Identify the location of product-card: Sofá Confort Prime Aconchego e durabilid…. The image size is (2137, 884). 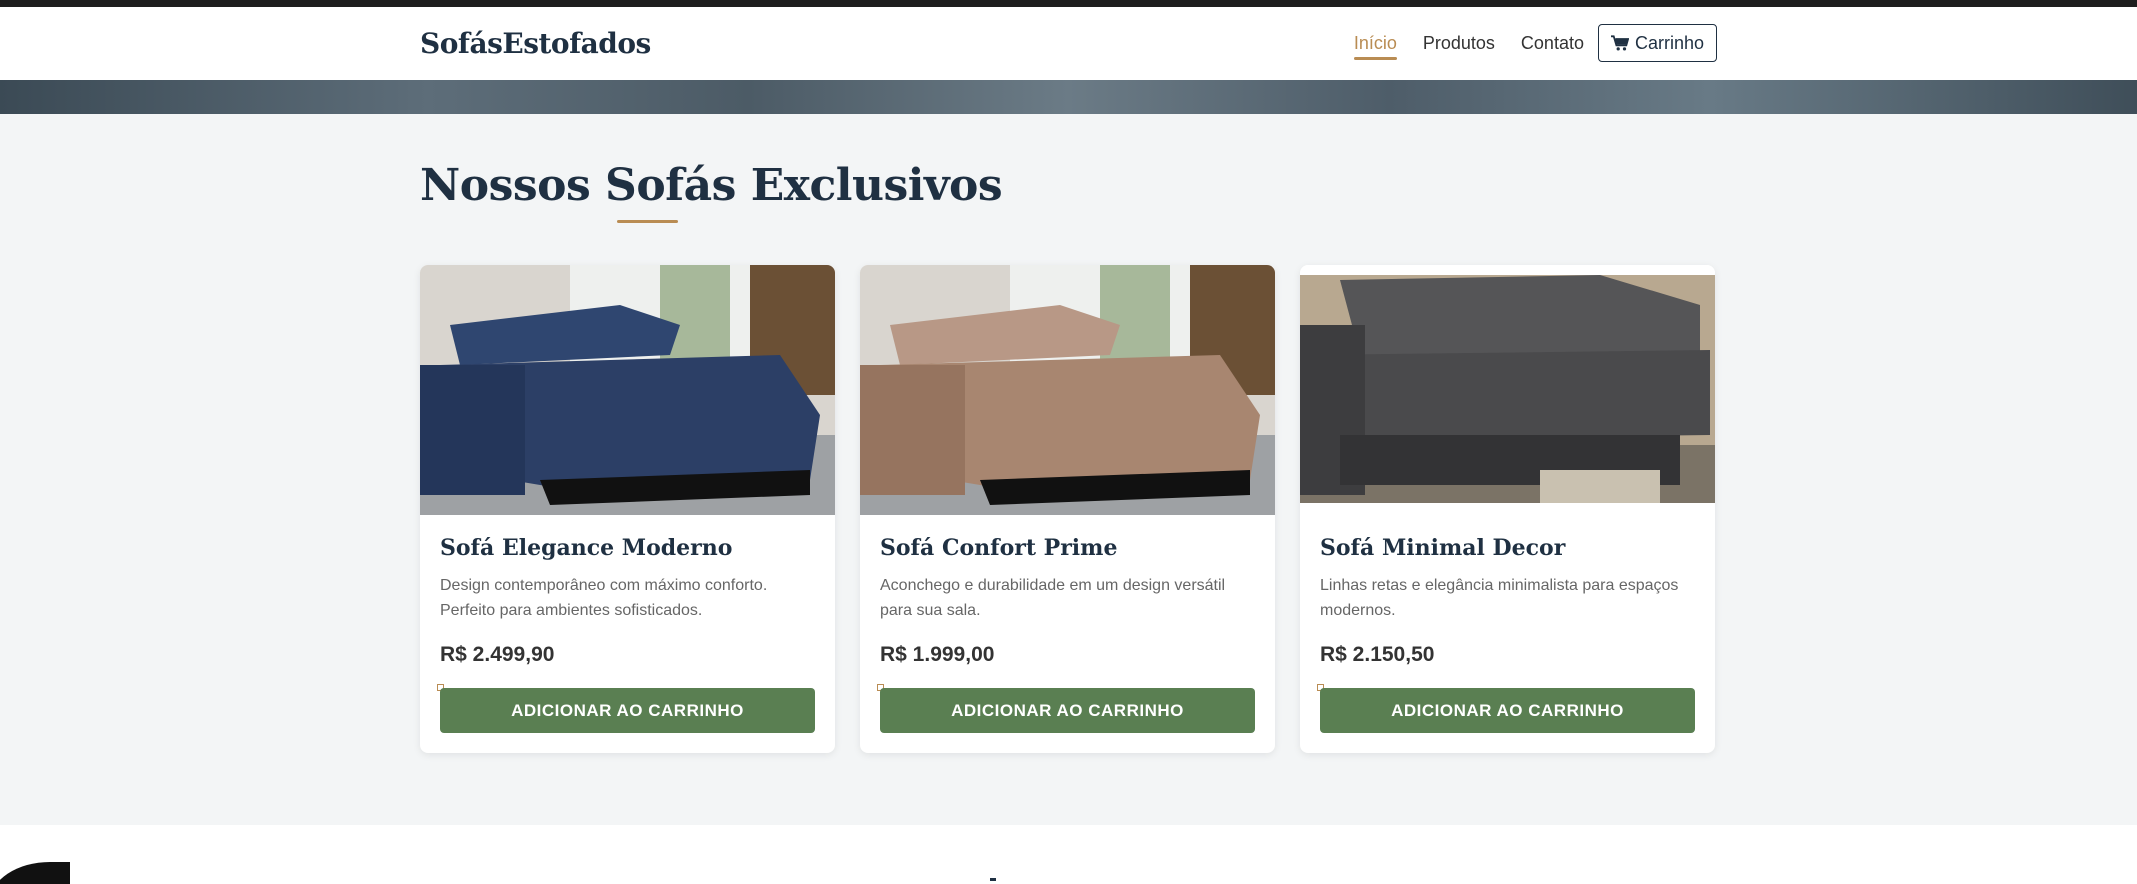
(1067, 509).